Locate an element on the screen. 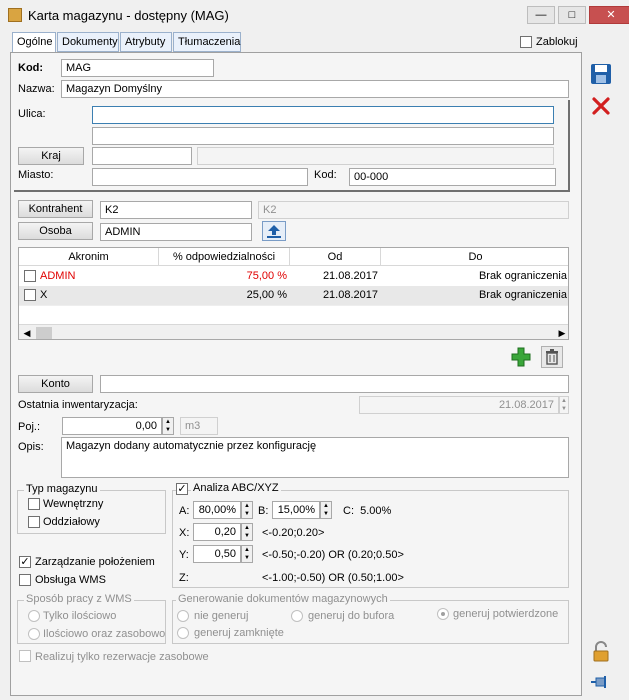 This screenshot has width=629, height=700. minimize-button: — is located at coordinates (541, 15).